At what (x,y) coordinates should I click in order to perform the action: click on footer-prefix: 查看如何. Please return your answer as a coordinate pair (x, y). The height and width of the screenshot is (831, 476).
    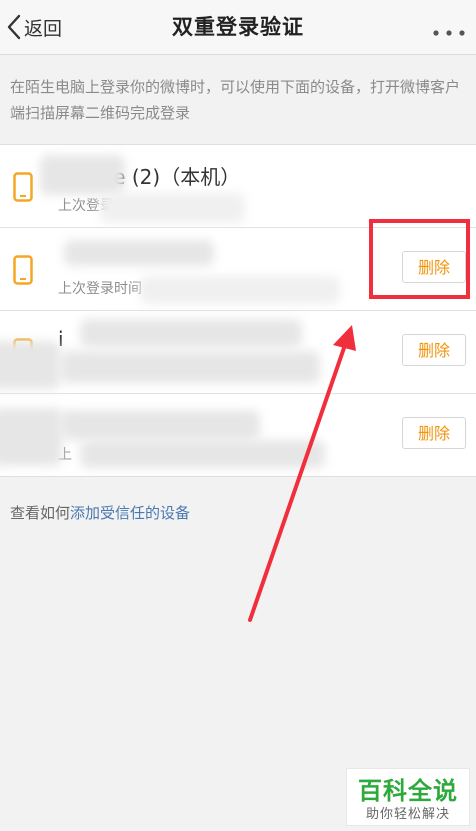
    Looking at the image, I should click on (40, 513).